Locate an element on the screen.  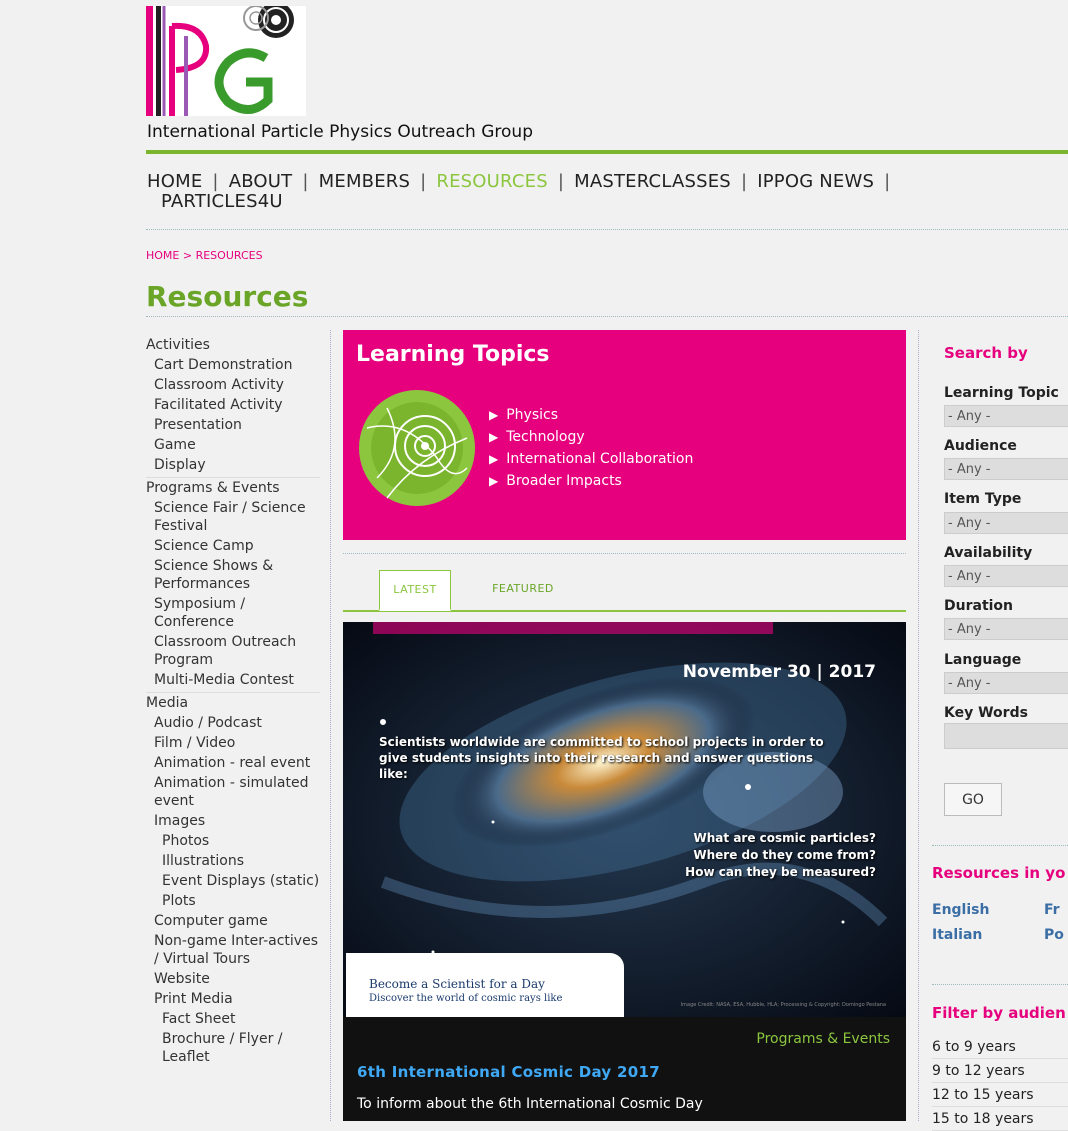
language-link-italian: Italian is located at coordinates (957, 935).